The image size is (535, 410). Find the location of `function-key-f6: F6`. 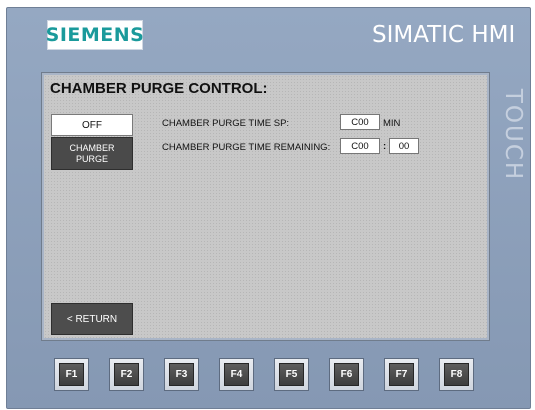

function-key-f6: F6 is located at coordinates (346, 374).